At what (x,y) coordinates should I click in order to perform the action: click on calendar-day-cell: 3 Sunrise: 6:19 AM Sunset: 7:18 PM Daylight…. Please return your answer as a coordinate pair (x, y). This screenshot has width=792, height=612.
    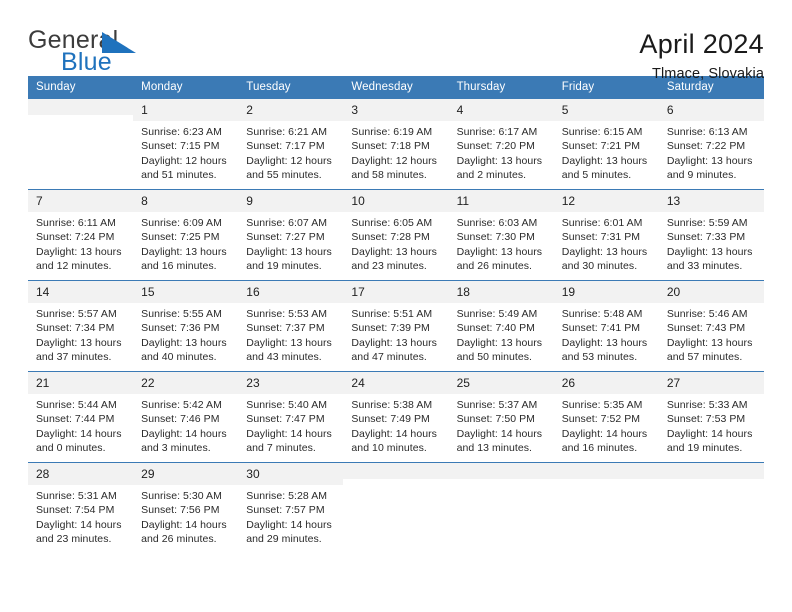
    Looking at the image, I should click on (396, 144).